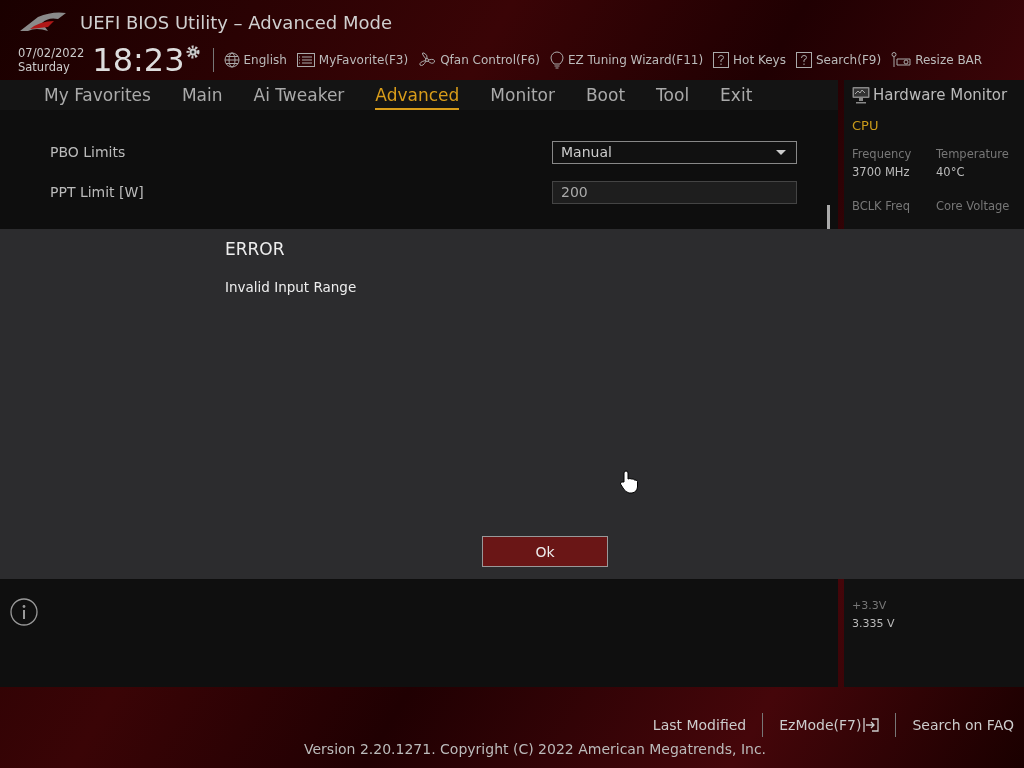  I want to click on clock-time: 18:23, so click(138, 60).